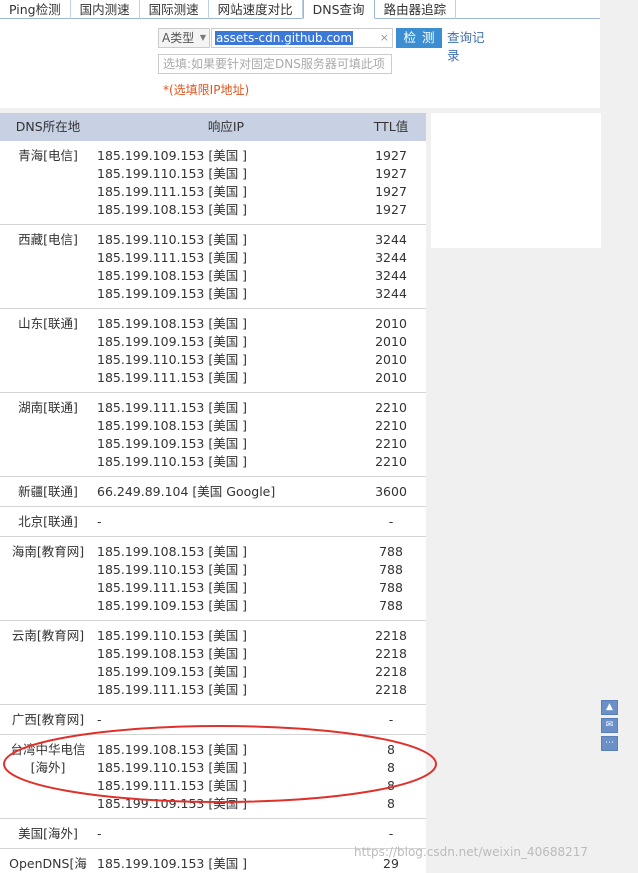 This screenshot has width=638, height=873. I want to click on detect-button: 检测, so click(419, 38).